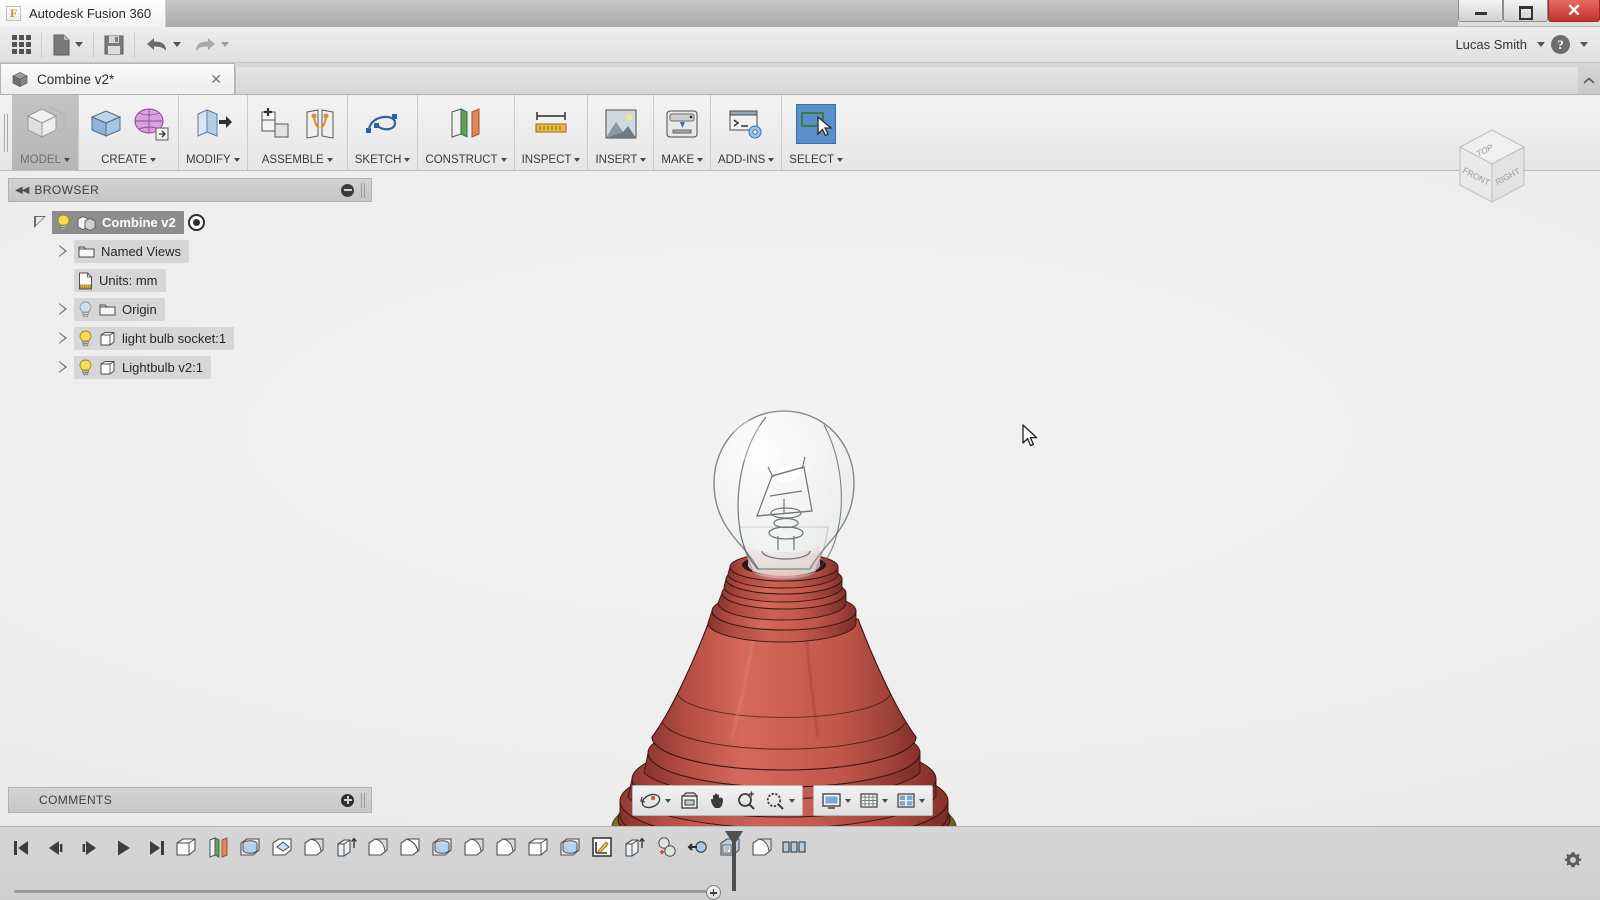 The height and width of the screenshot is (900, 1600). I want to click on step-back-button, so click(55, 848).